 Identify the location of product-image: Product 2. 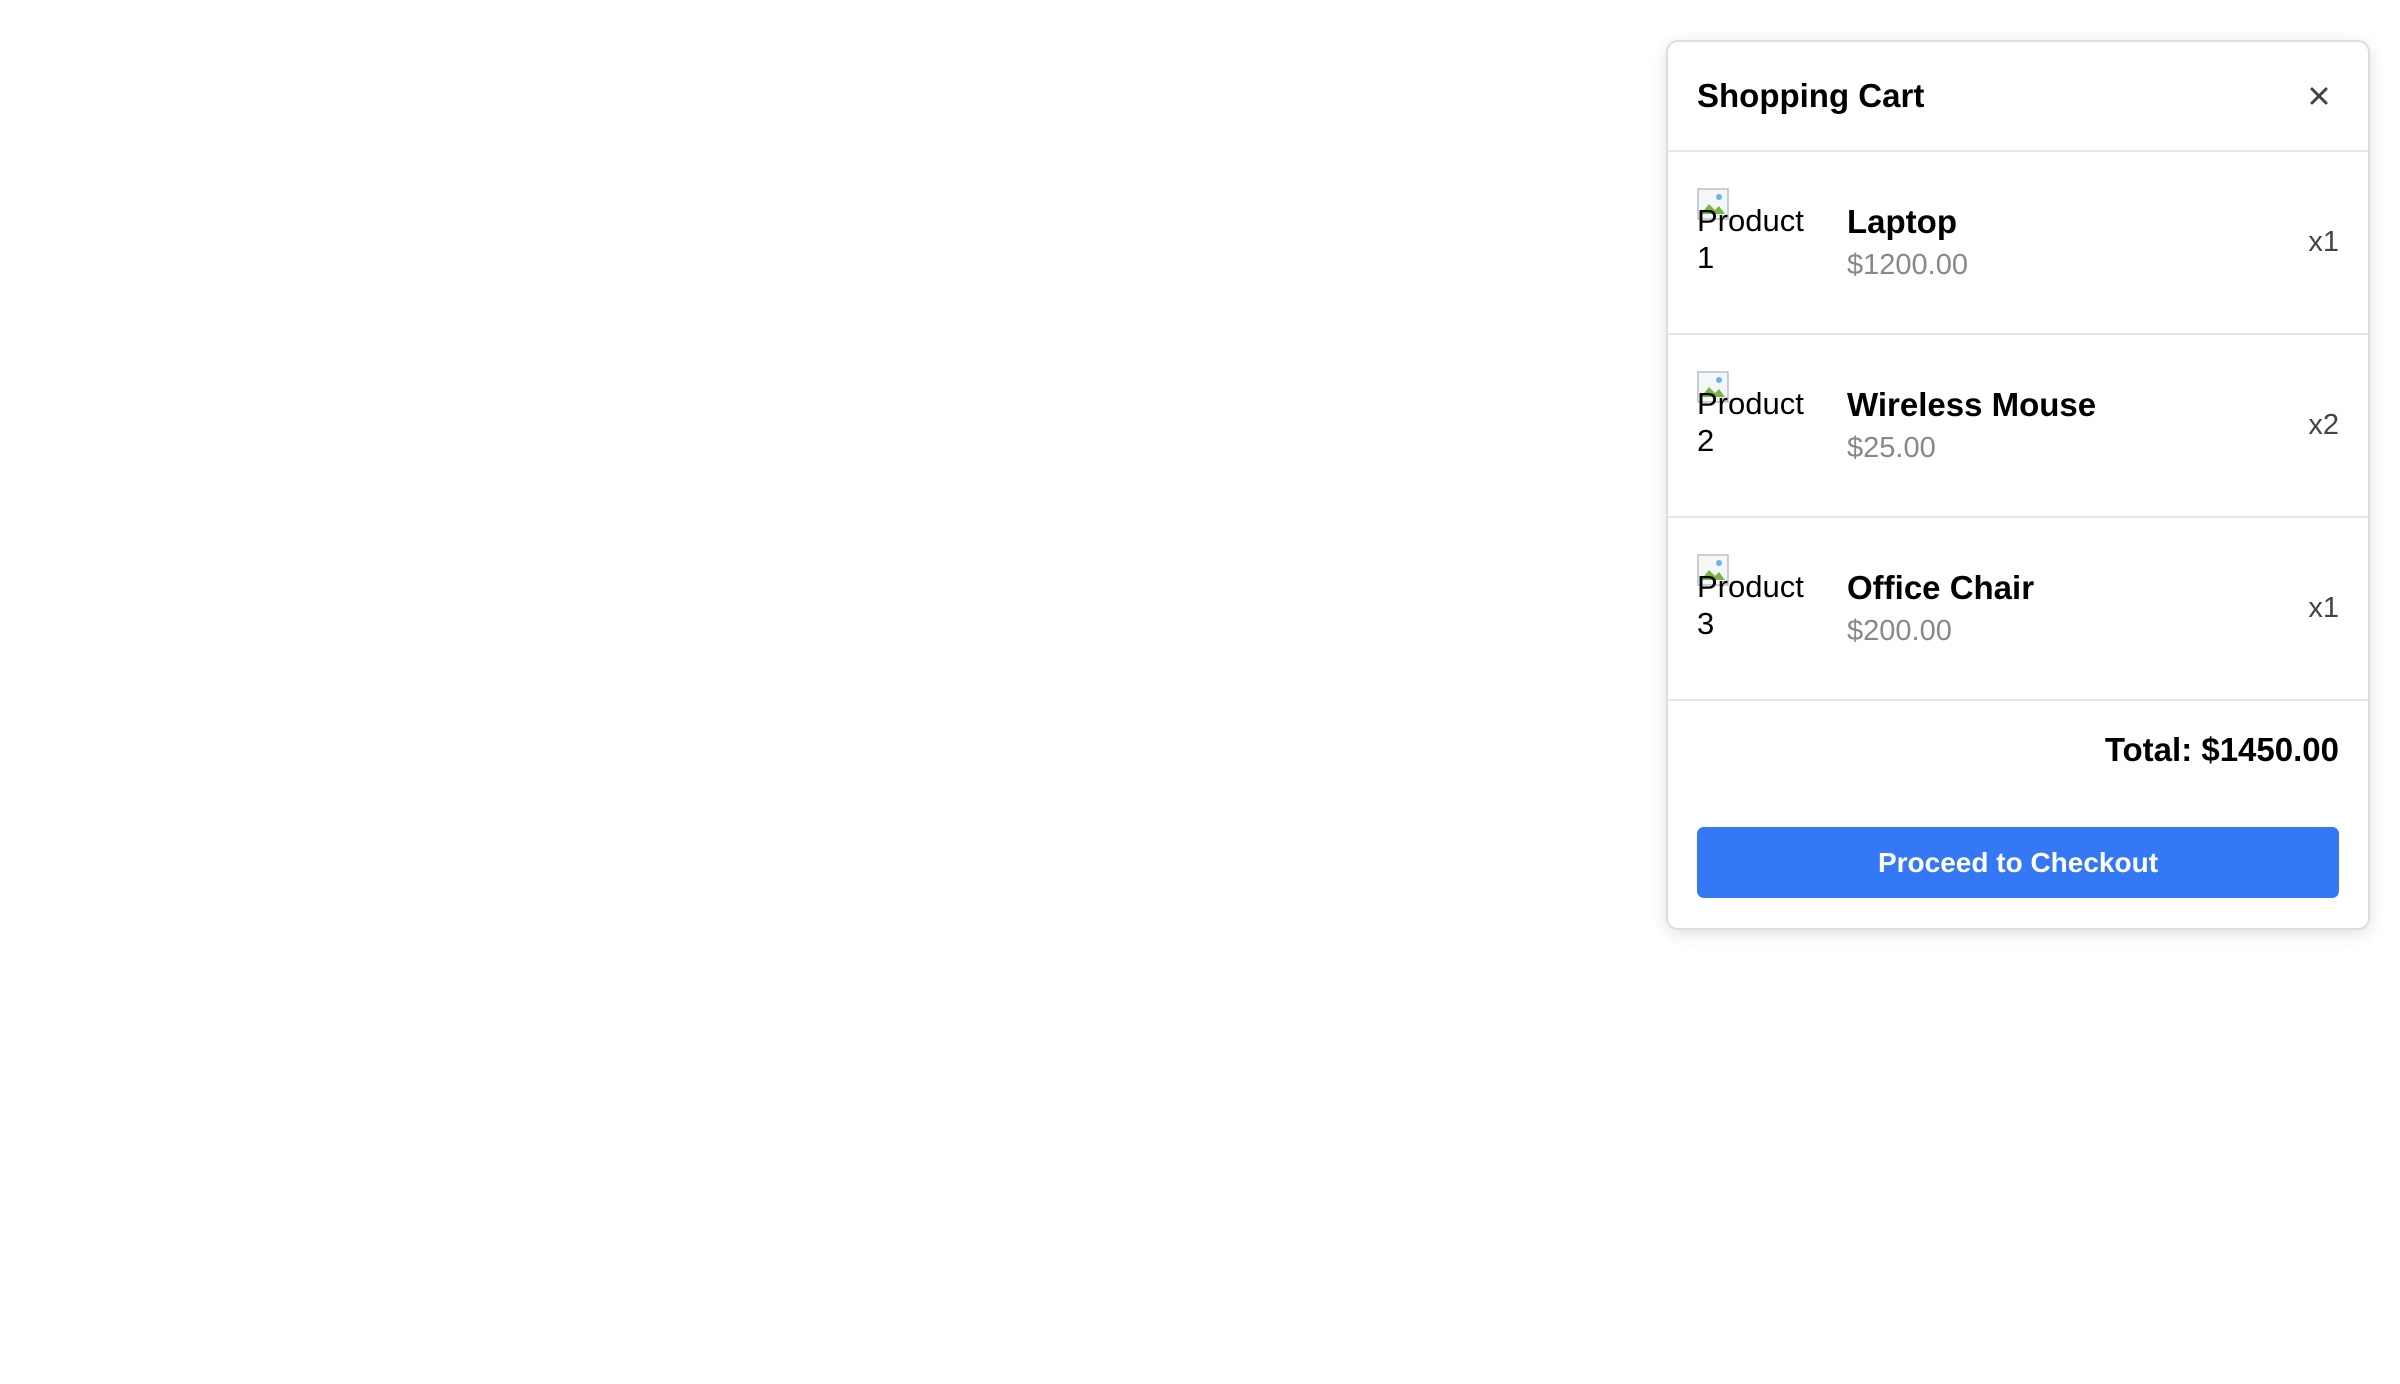
(1757, 425).